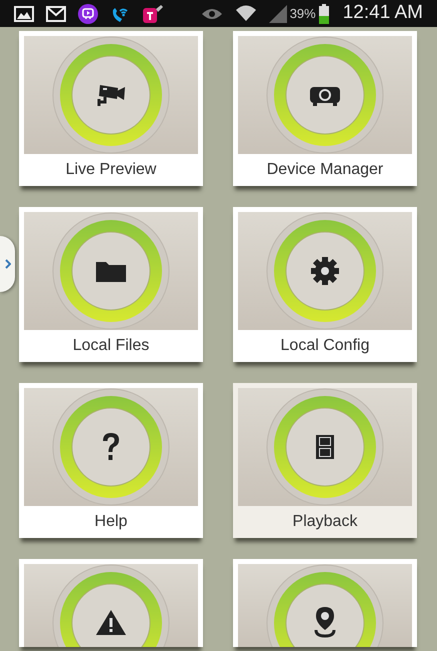 The image size is (437, 651). What do you see at coordinates (88, 14) in the screenshot?
I see `app-icon` at bounding box center [88, 14].